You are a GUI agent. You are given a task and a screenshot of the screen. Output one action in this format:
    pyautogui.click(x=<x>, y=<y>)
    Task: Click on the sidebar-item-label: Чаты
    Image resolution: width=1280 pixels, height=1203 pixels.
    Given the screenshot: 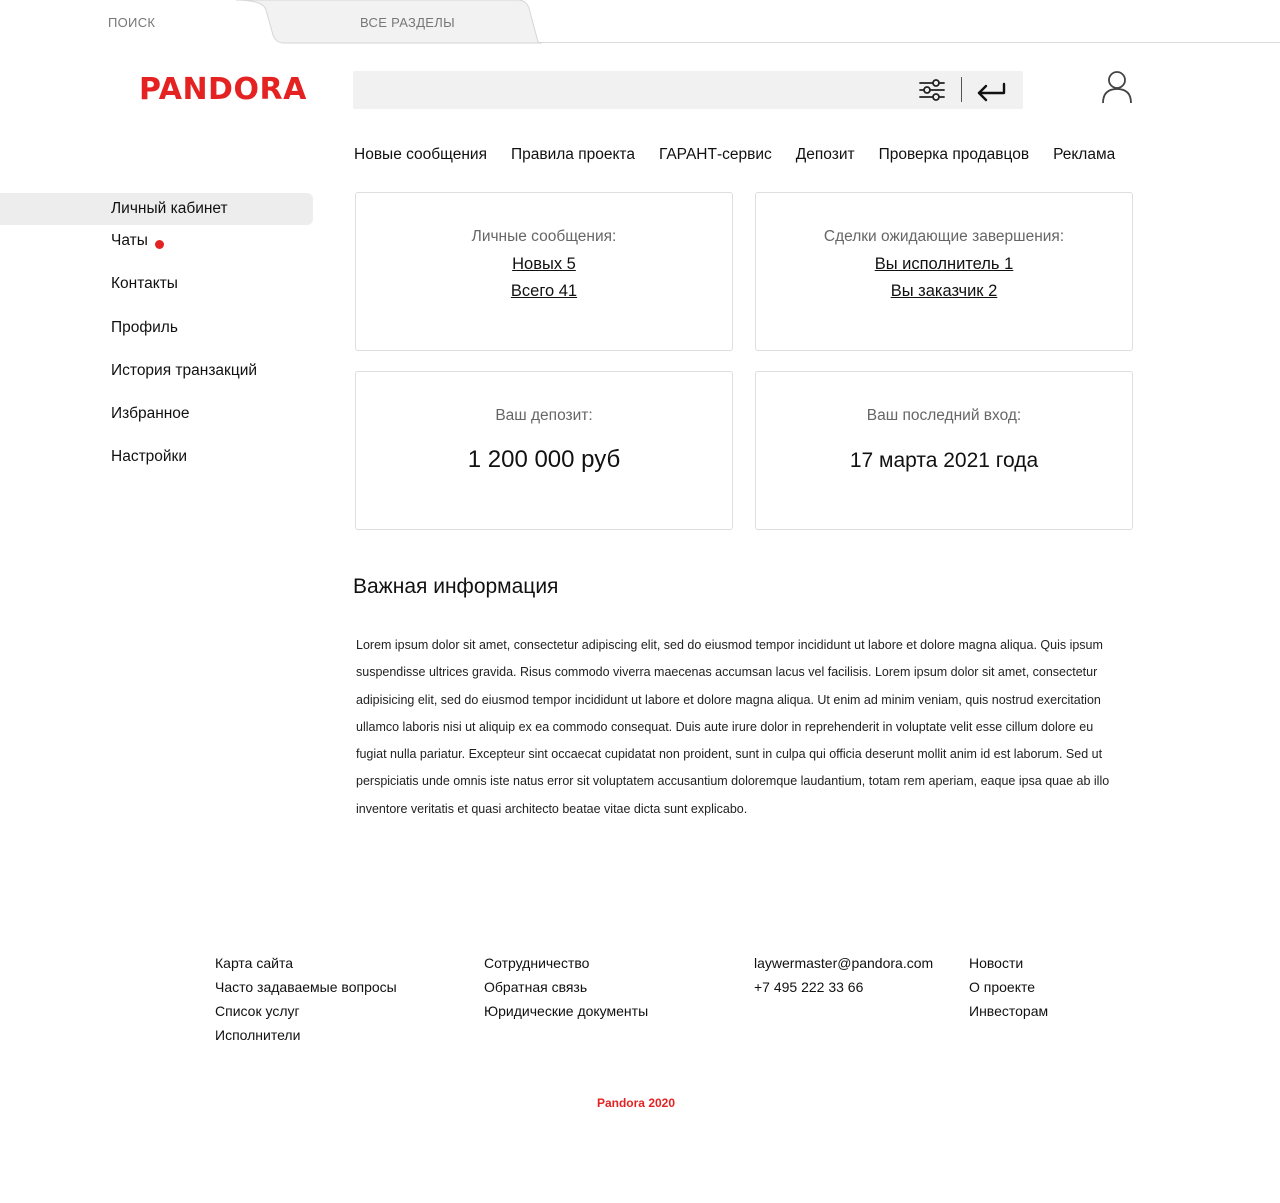 What is the action you would take?
    pyautogui.click(x=129, y=240)
    